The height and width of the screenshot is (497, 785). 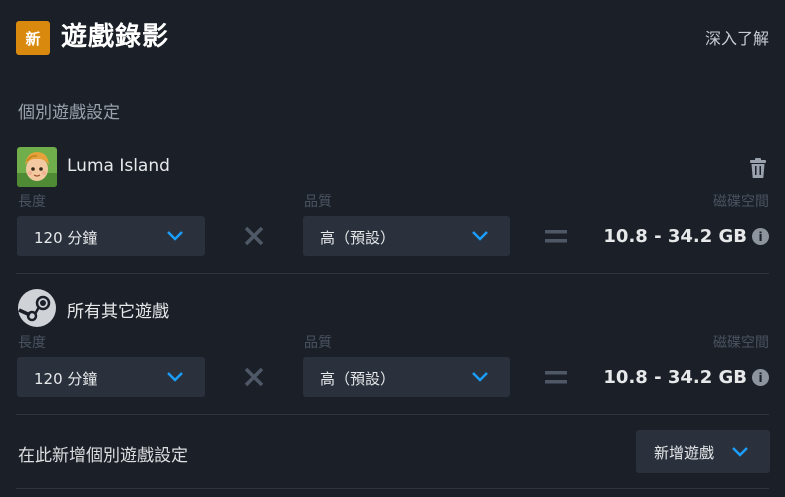 I want to click on new-badge: 新, so click(x=33, y=38).